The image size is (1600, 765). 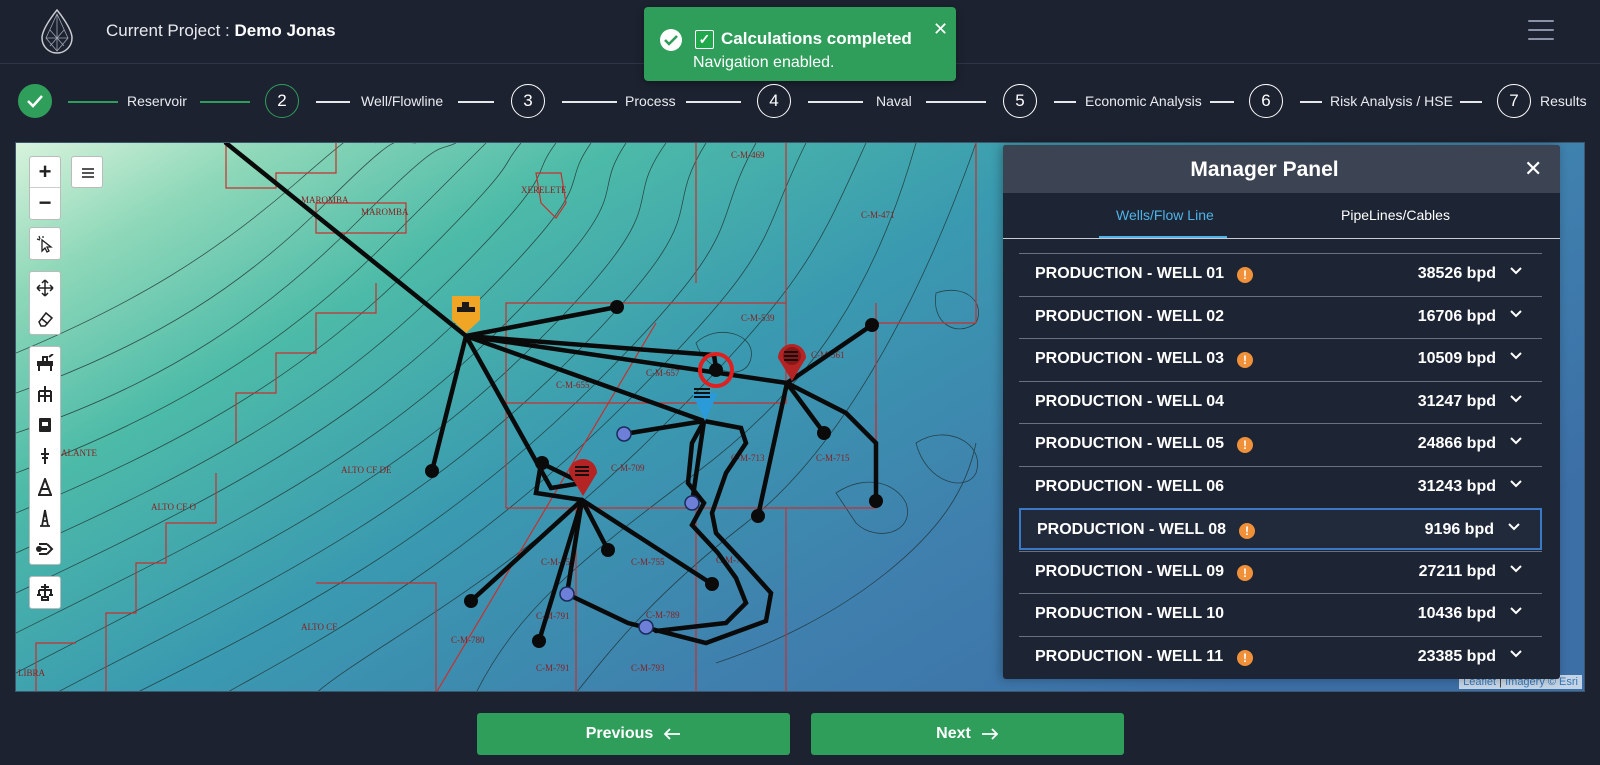 I want to click on next-button: Next, so click(x=967, y=734).